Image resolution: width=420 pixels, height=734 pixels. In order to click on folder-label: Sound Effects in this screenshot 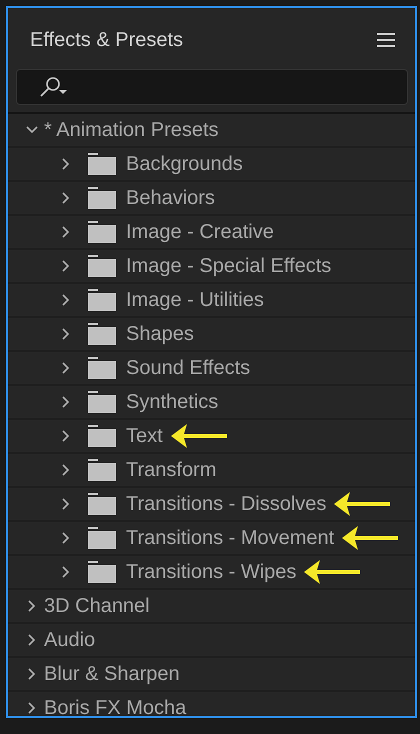, I will do `click(188, 368)`.